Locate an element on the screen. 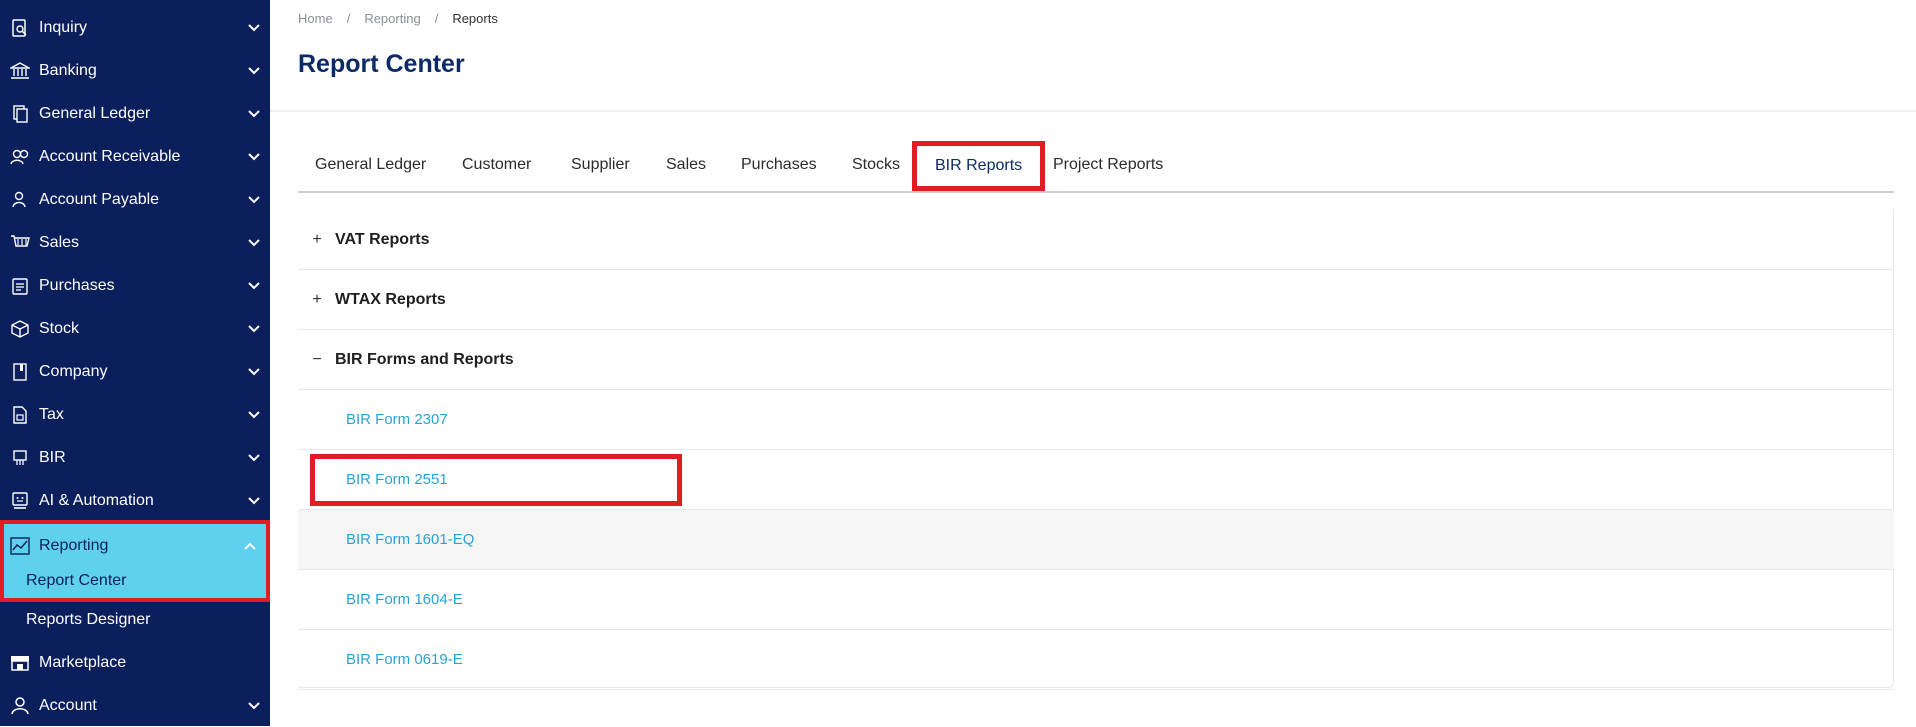  bir-icon is located at coordinates (20, 458).